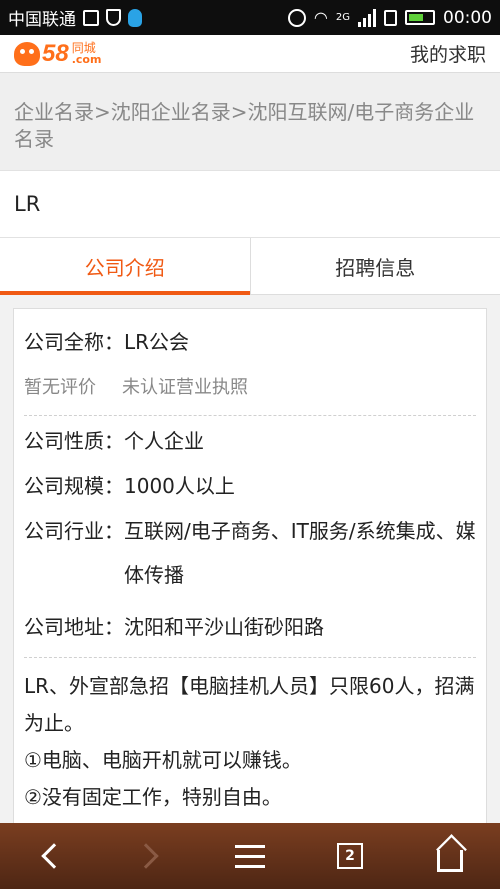 The width and height of the screenshot is (500, 889). What do you see at coordinates (163, 760) in the screenshot?
I see `description-paragraph: ①电脑、电脑开机就可以赚钱。` at bounding box center [163, 760].